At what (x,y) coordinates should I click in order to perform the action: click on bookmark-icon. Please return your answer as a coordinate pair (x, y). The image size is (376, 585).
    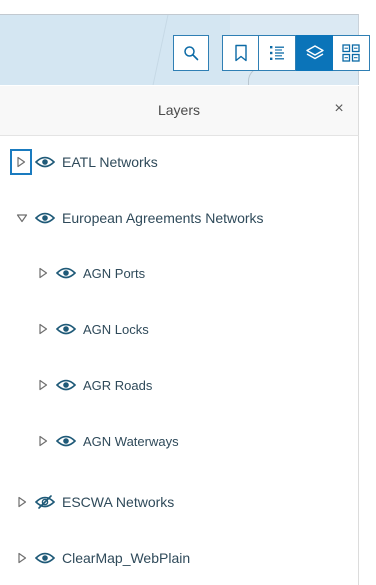
    Looking at the image, I should click on (240, 53).